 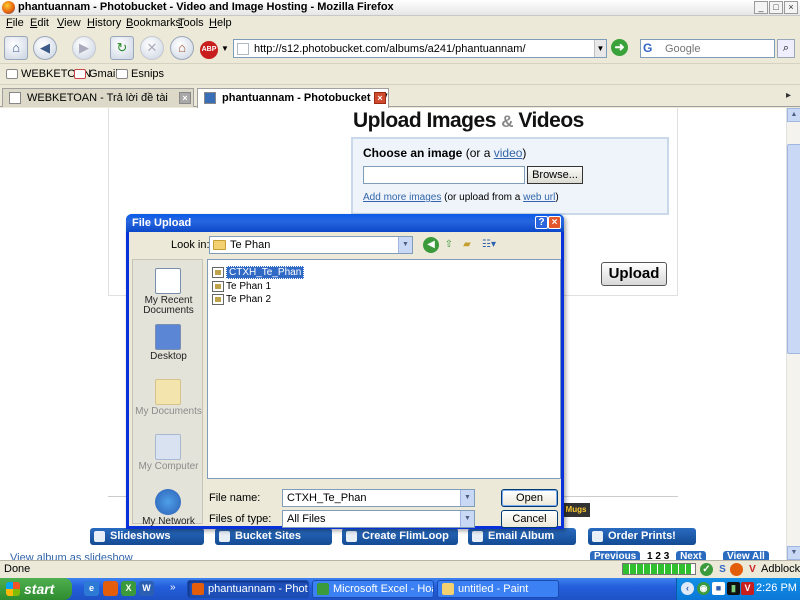 I want to click on place-my-network: My Network, so click(x=168, y=512).